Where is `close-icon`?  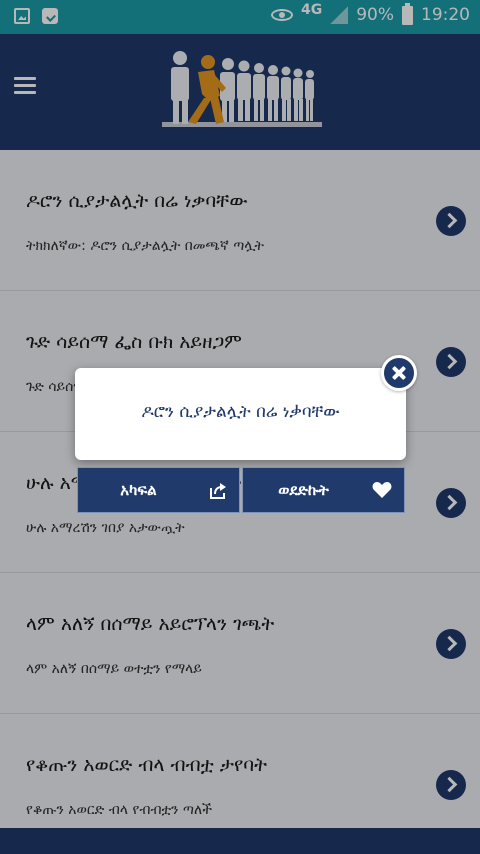 close-icon is located at coordinates (399, 373).